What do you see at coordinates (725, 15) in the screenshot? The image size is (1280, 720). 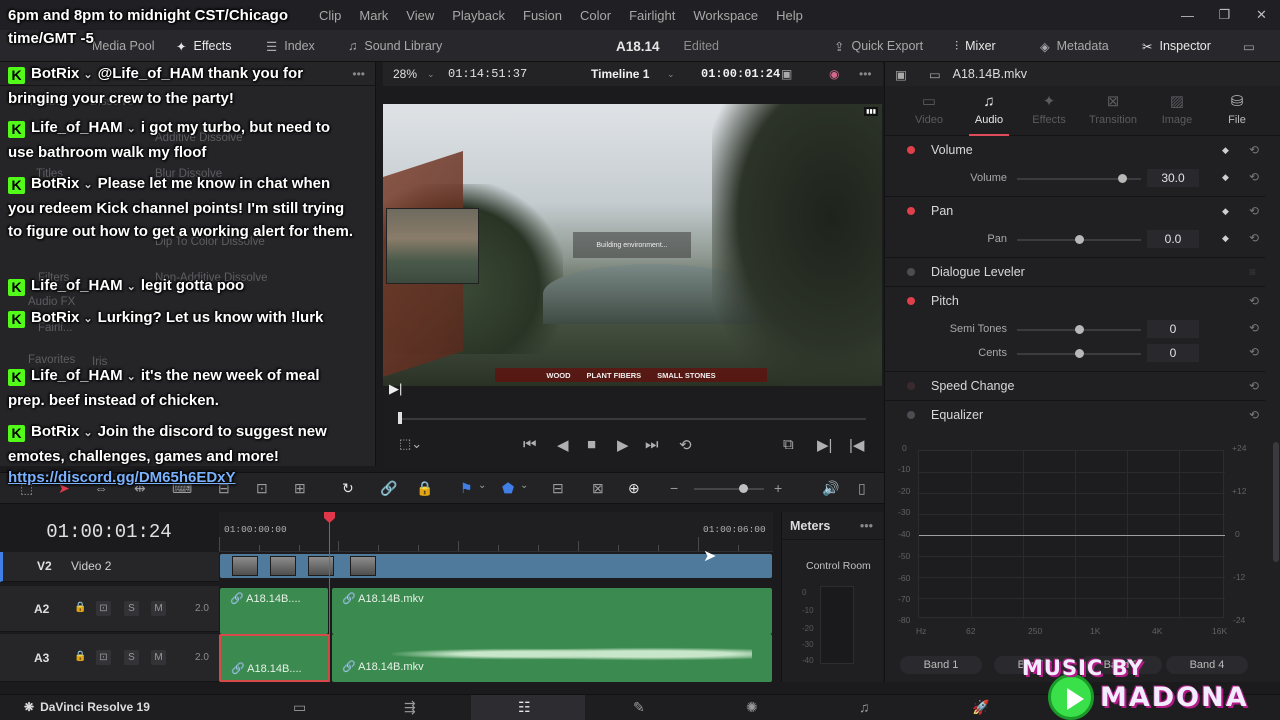 I see `menu-item-workspace: Workspace` at bounding box center [725, 15].